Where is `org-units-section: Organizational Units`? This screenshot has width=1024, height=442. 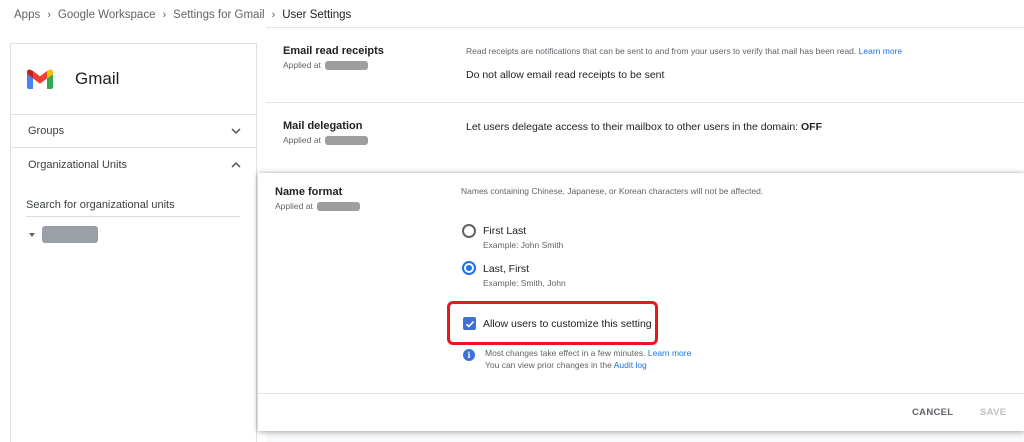 org-units-section: Organizational Units is located at coordinates (133, 164).